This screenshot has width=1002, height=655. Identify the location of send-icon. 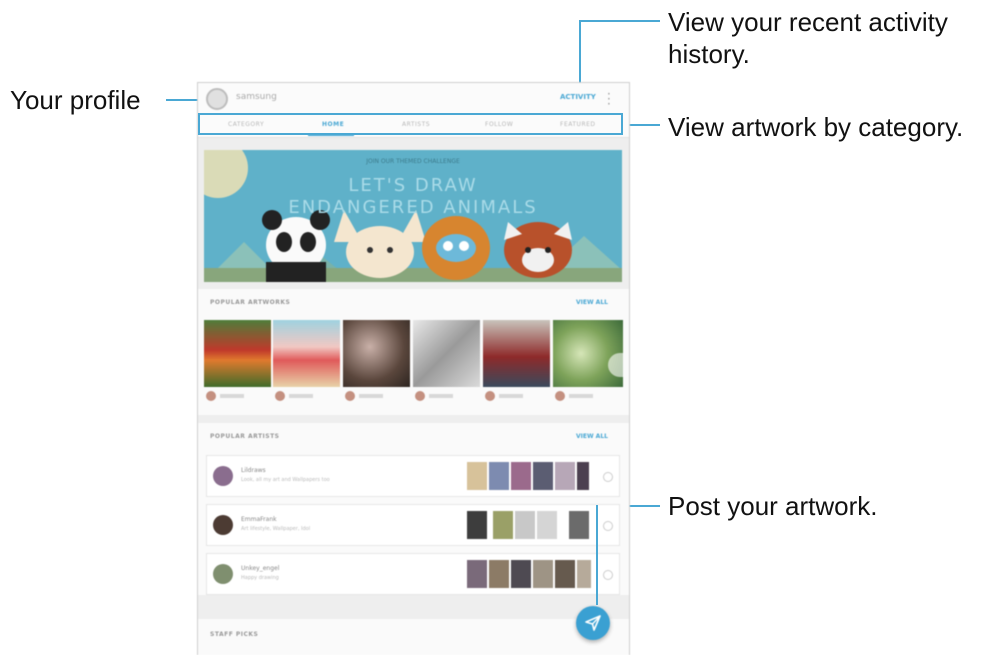
(593, 623).